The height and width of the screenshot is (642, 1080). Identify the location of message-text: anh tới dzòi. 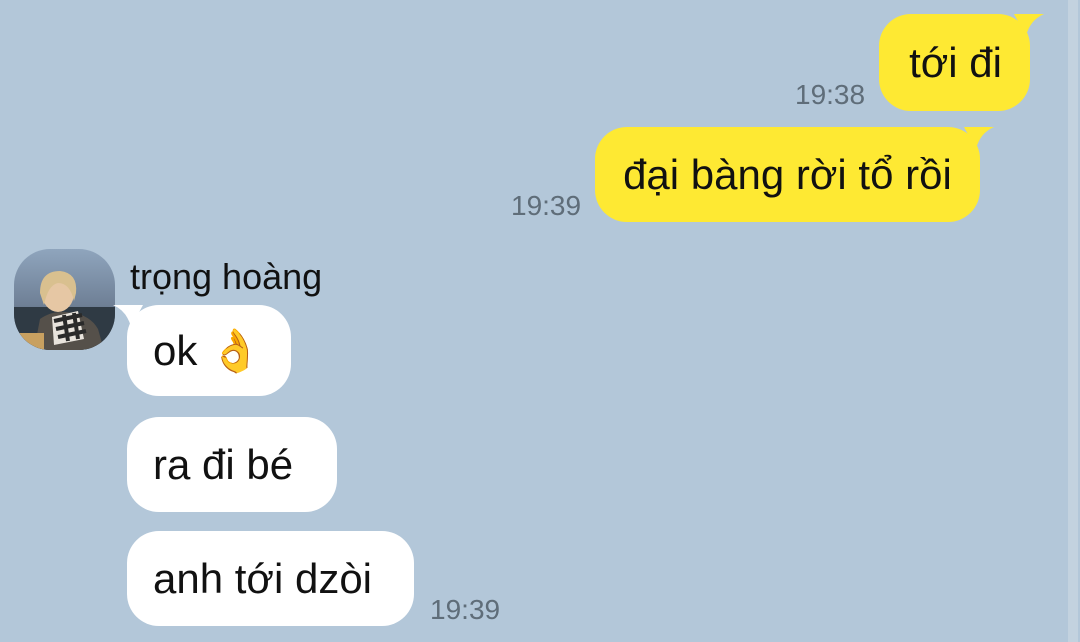
(263, 578).